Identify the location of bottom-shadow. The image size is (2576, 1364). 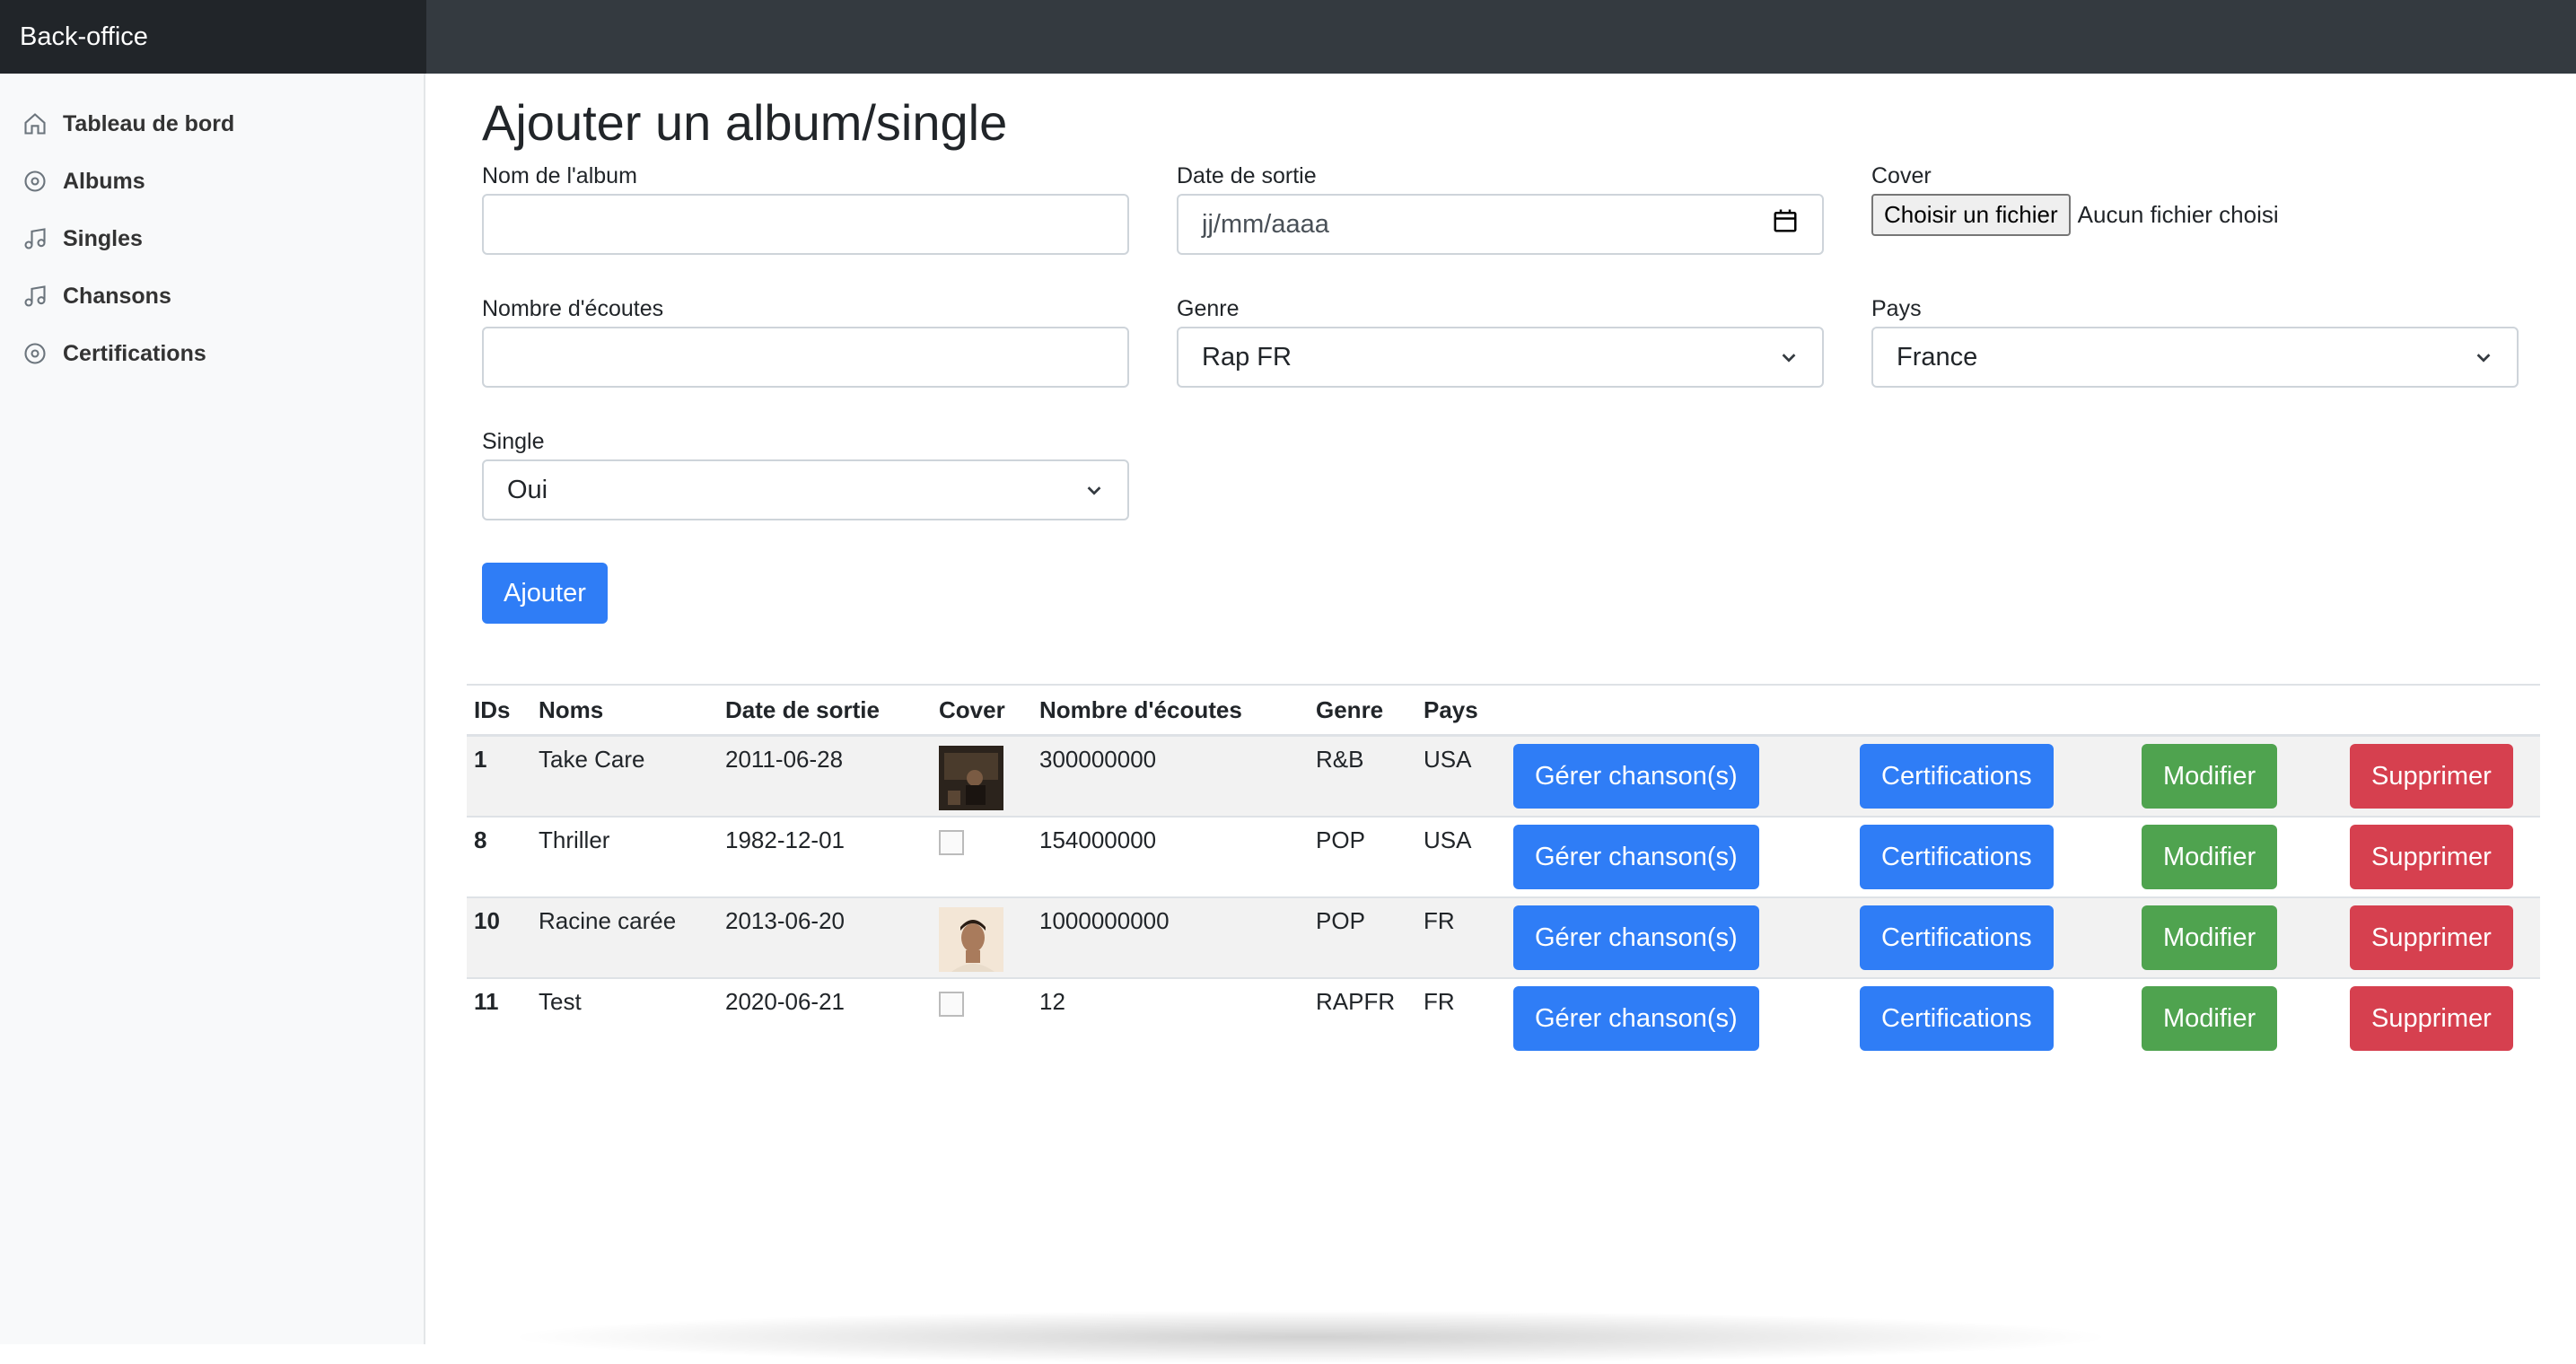
(1310, 1337).